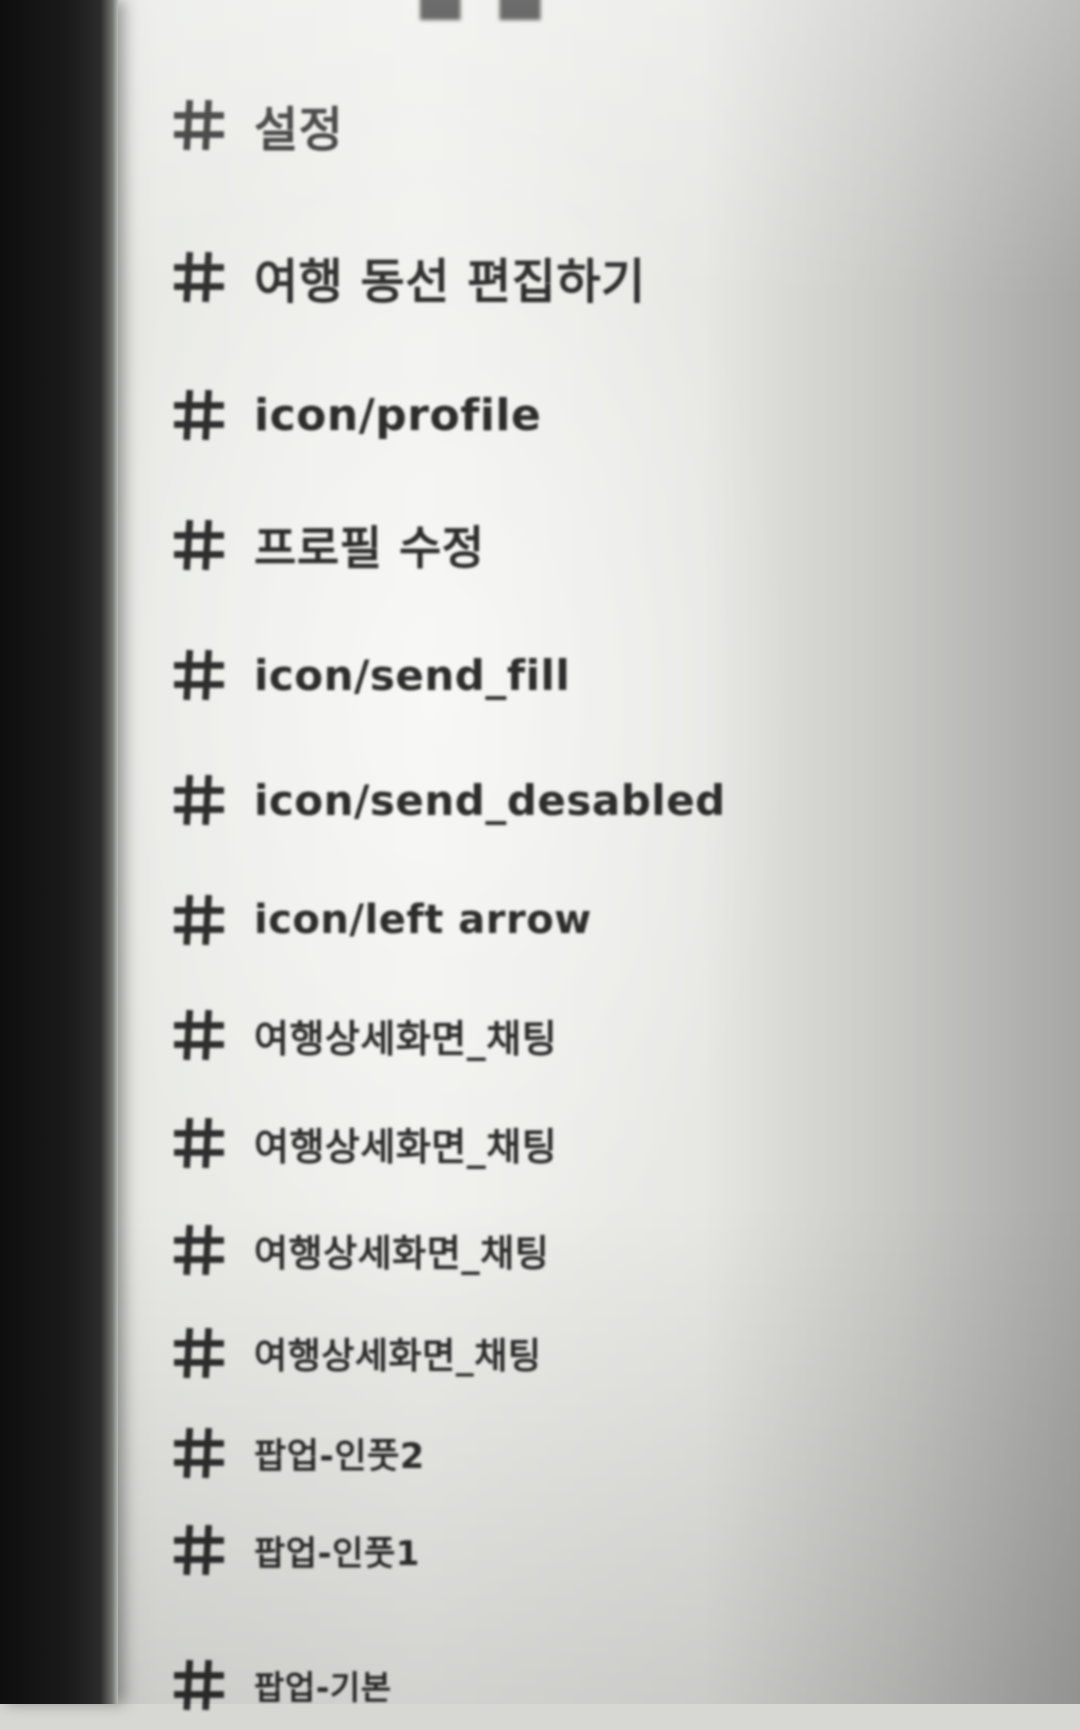 The height and width of the screenshot is (1730, 1080). Describe the element at coordinates (398, 415) in the screenshot. I see `layer-item-label: icon/profile` at that location.